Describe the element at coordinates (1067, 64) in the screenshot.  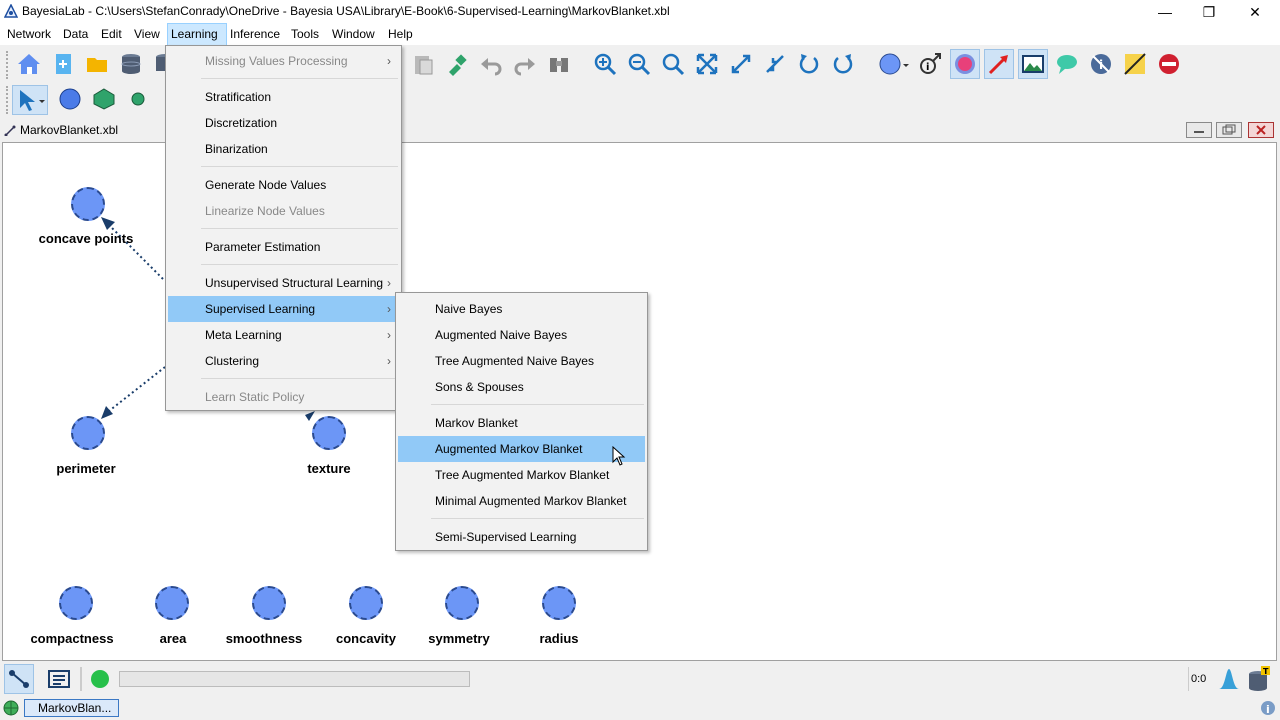
I see `comment-icon` at that location.